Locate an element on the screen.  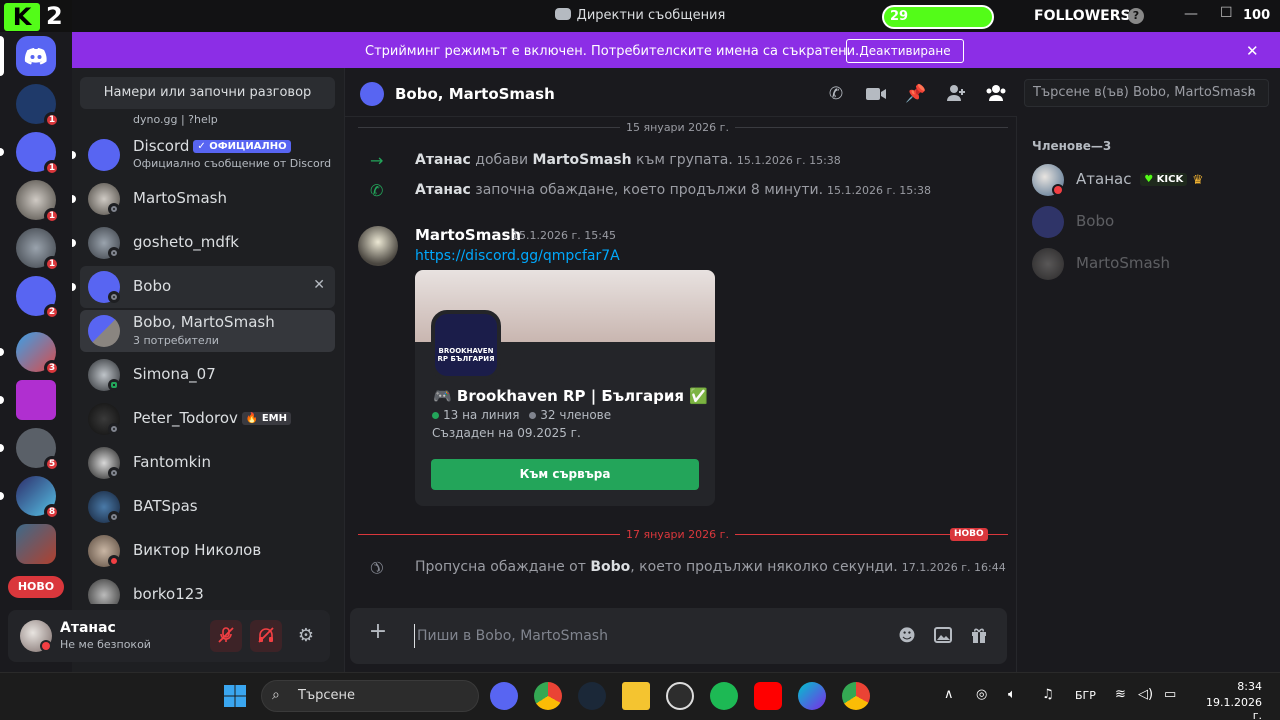
members-icon is located at coordinates (996, 93).